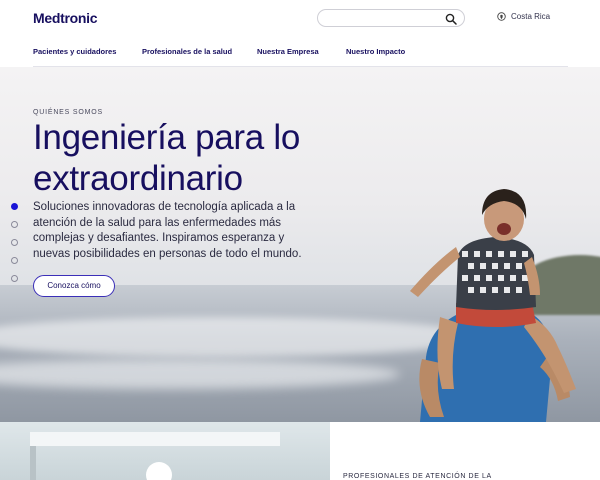 Image resolution: width=600 pixels, height=480 pixels. Describe the element at coordinates (417, 476) in the screenshot. I see `section-eyebrow: PROFESIONALES DE ATENCIÓN DE LA` at that location.